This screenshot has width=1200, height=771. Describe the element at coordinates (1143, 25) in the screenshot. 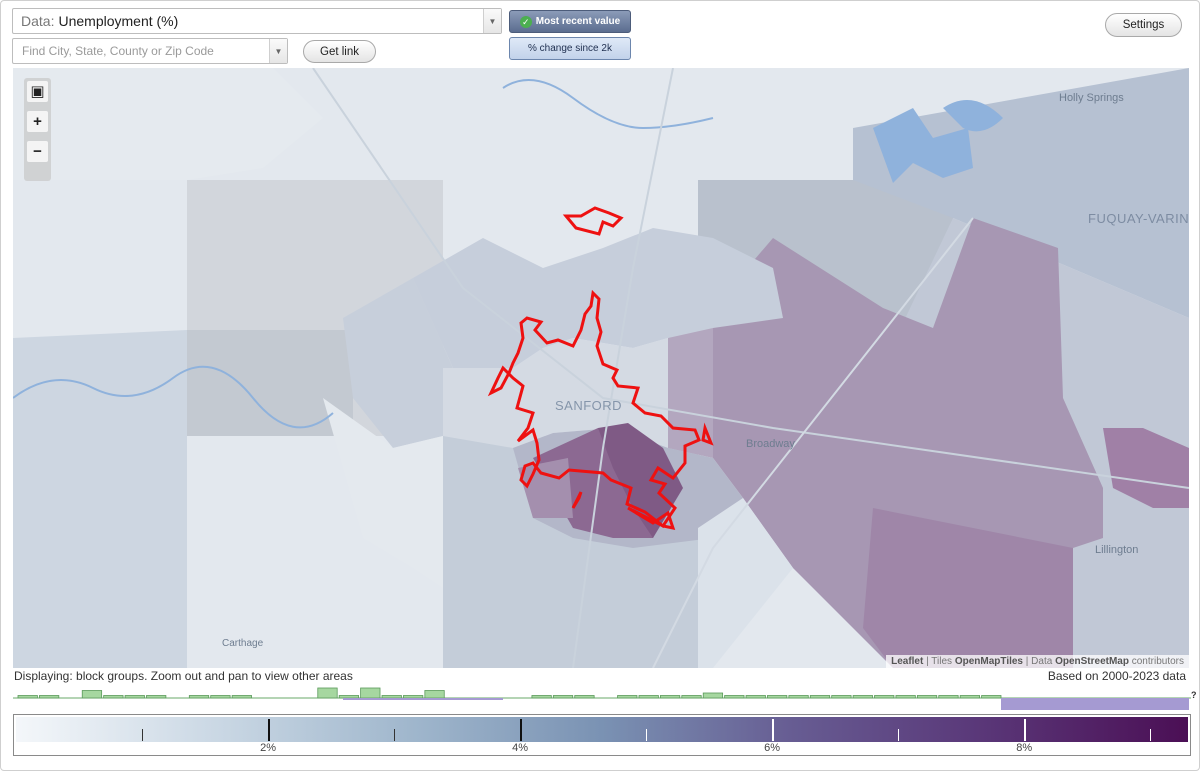

I see `settings-button: Settings` at that location.